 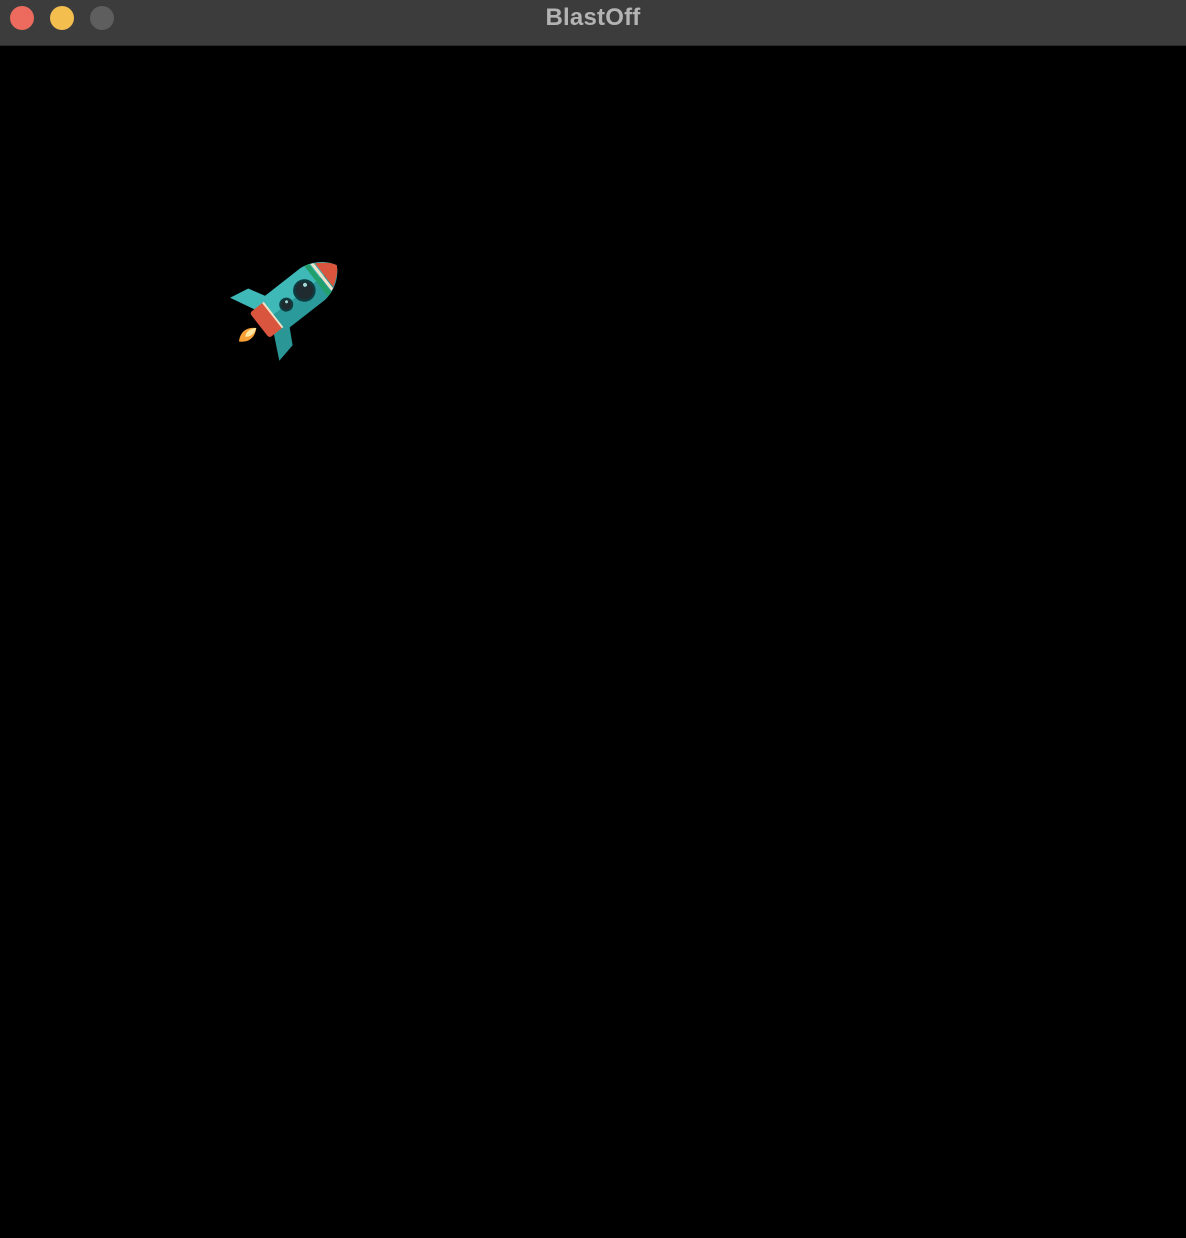 I want to click on window-title: BlastOff, so click(x=593, y=17).